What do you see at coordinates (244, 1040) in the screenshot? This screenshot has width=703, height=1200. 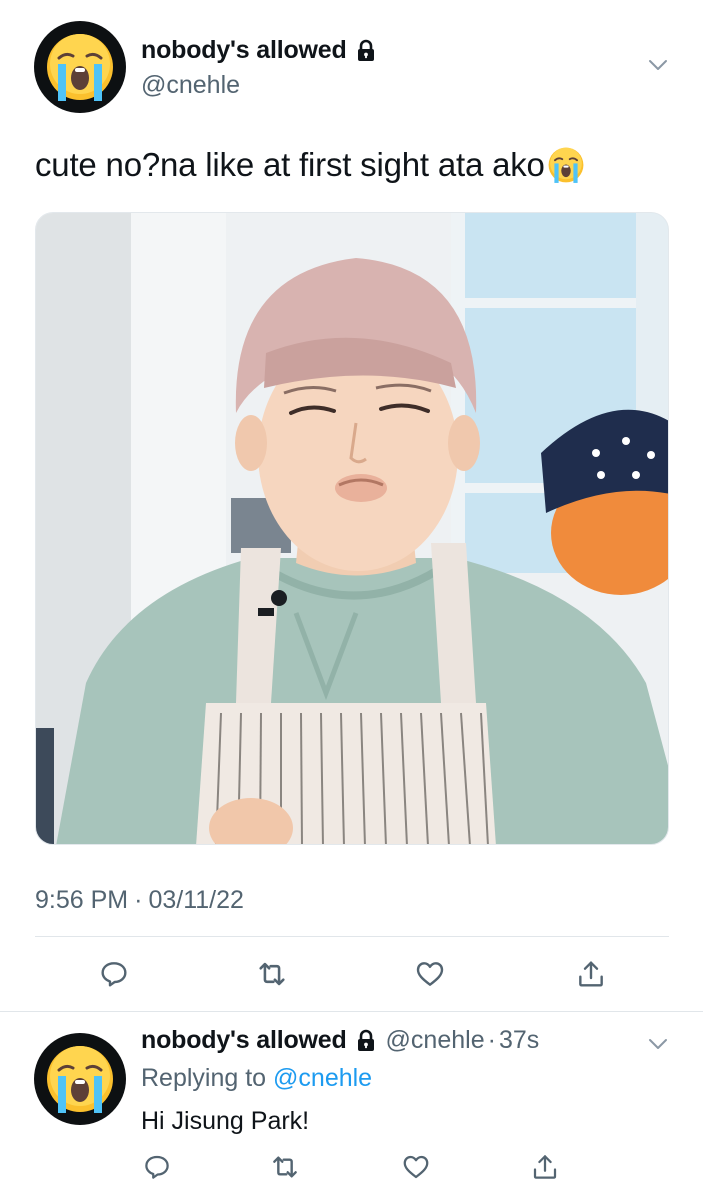 I see `reply-author-display-name: nobody's allowed` at bounding box center [244, 1040].